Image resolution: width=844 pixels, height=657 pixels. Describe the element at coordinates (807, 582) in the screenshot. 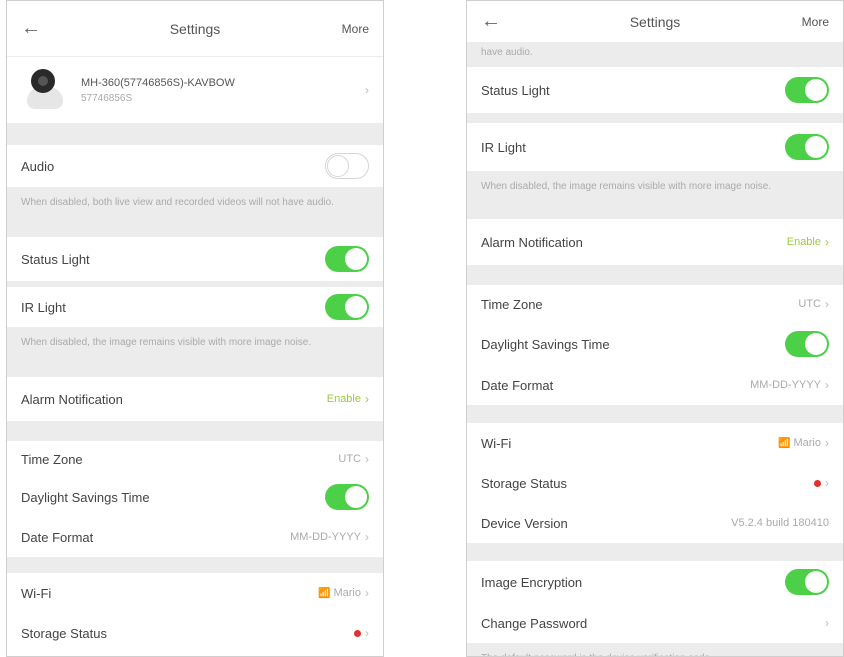

I see `image-encryption-toggle` at that location.